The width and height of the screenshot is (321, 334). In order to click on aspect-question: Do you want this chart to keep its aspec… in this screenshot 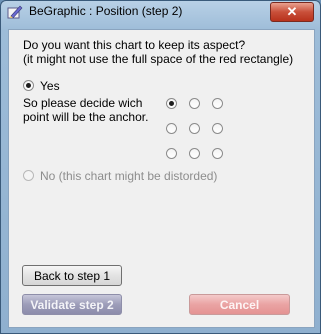, I will do `click(158, 52)`.